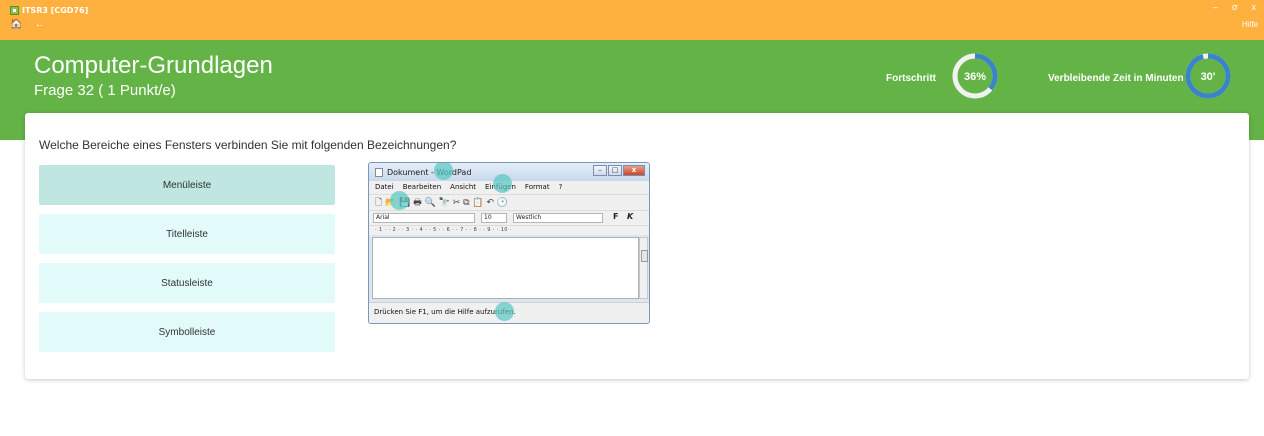 This screenshot has width=1264, height=436. What do you see at coordinates (505, 268) in the screenshot?
I see `document-area` at bounding box center [505, 268].